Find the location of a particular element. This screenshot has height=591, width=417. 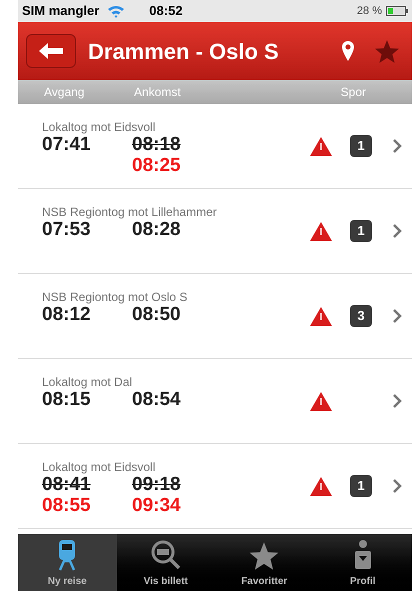

departure-row: Lokaltog mot Eidsvoll 07:41 08:18 08:25 1 is located at coordinates (215, 146).